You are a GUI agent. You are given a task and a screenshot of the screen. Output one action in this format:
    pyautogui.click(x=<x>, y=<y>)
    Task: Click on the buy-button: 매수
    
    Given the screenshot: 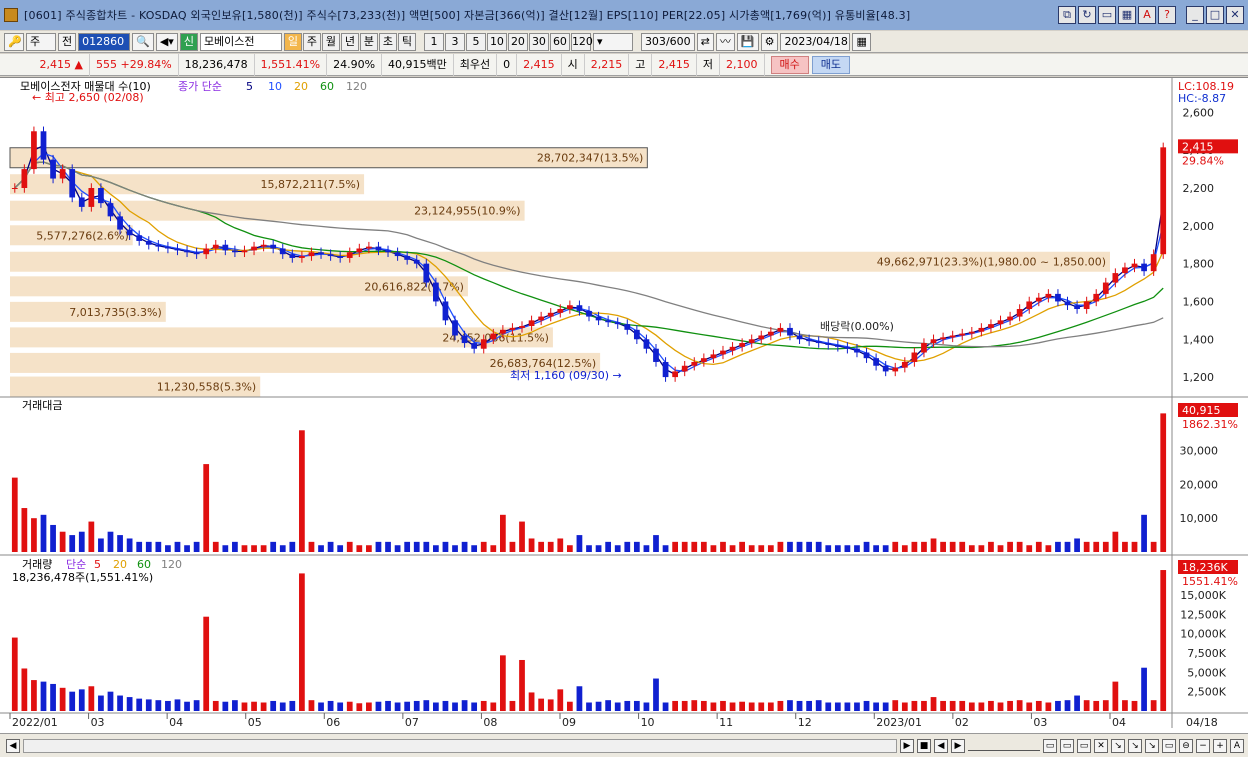 What is the action you would take?
    pyautogui.click(x=789, y=64)
    